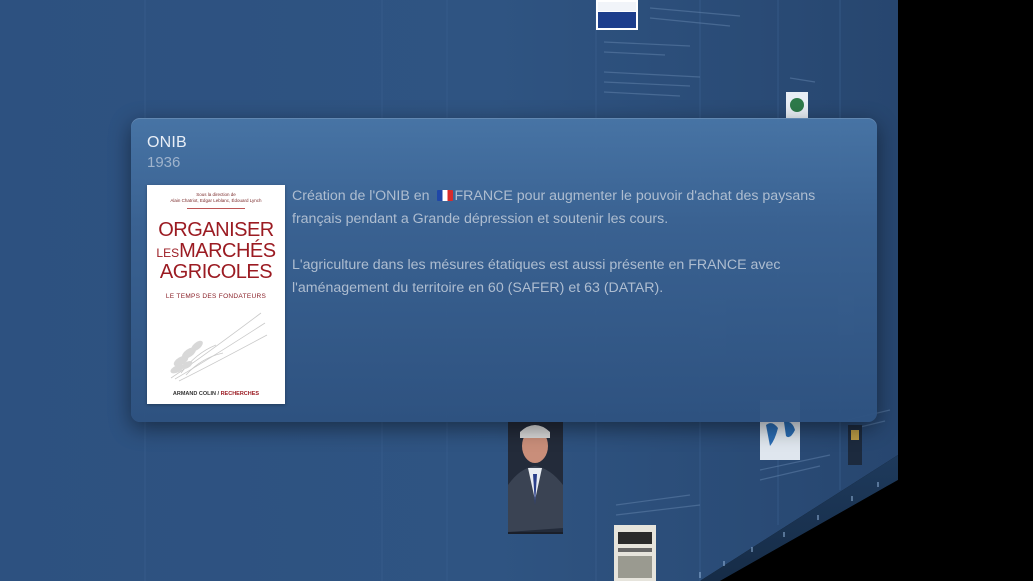 This screenshot has height=581, width=1033. Describe the element at coordinates (240, 394) in the screenshot. I see `book-collection-name: RECHERCHES` at that location.